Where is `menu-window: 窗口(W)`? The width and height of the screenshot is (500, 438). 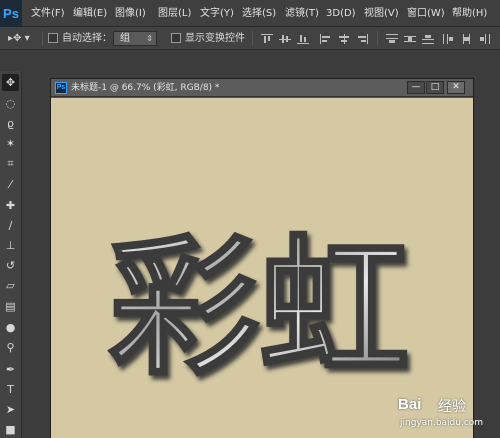 menu-window: 窗口(W) is located at coordinates (426, 13).